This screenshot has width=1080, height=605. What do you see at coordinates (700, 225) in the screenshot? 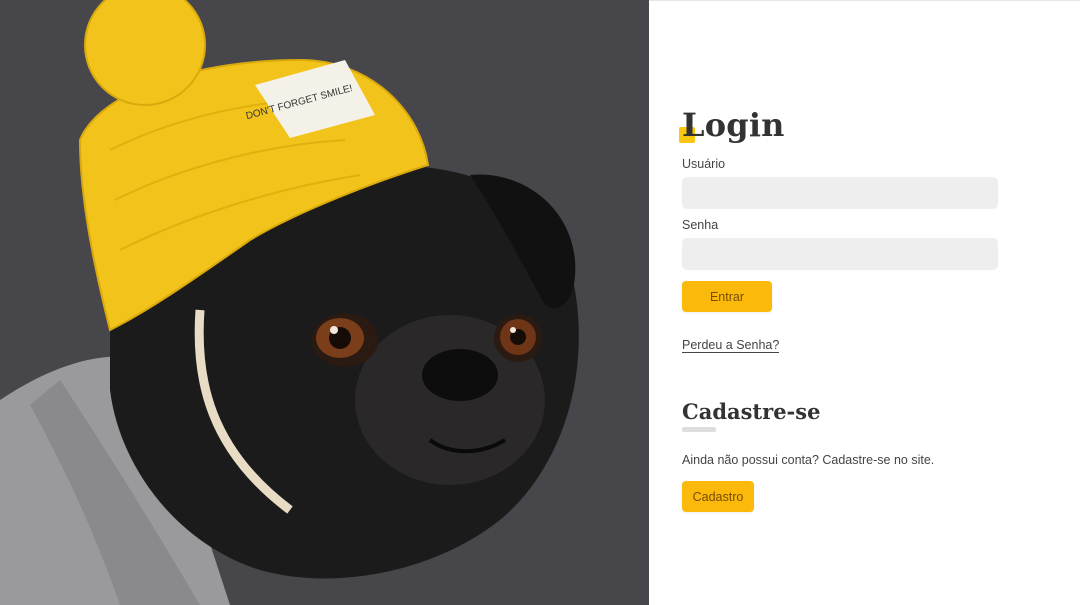
I see `password-label: Senha` at bounding box center [700, 225].